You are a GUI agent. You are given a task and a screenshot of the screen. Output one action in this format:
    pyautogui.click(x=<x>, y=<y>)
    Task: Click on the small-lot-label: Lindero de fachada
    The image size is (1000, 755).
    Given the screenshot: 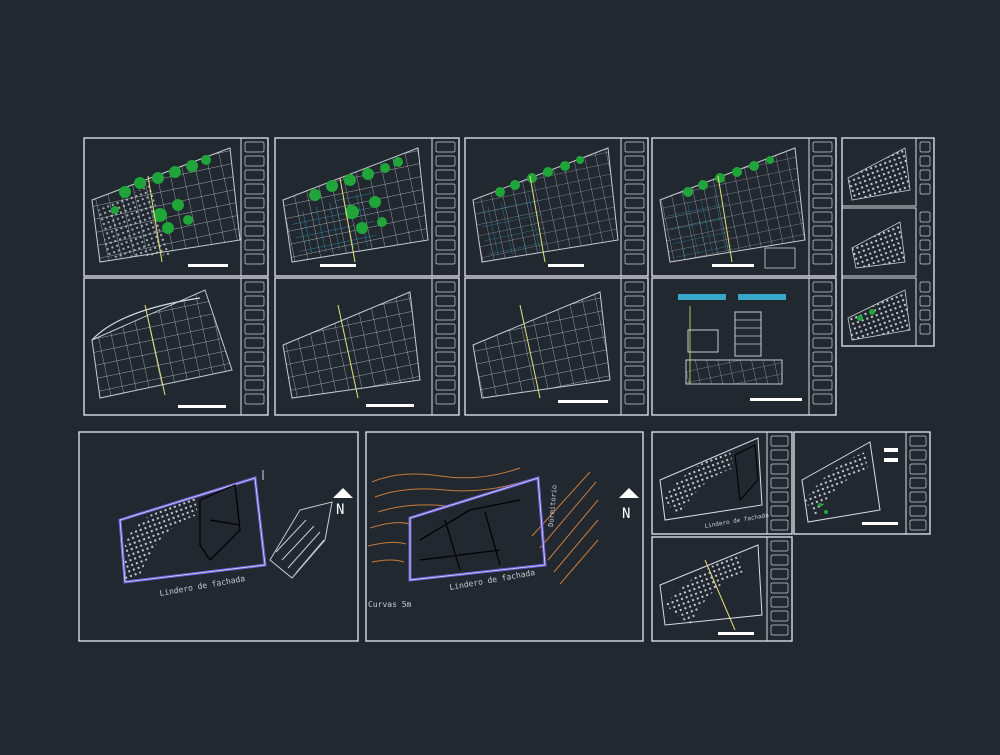 What is the action you would take?
    pyautogui.click(x=737, y=521)
    